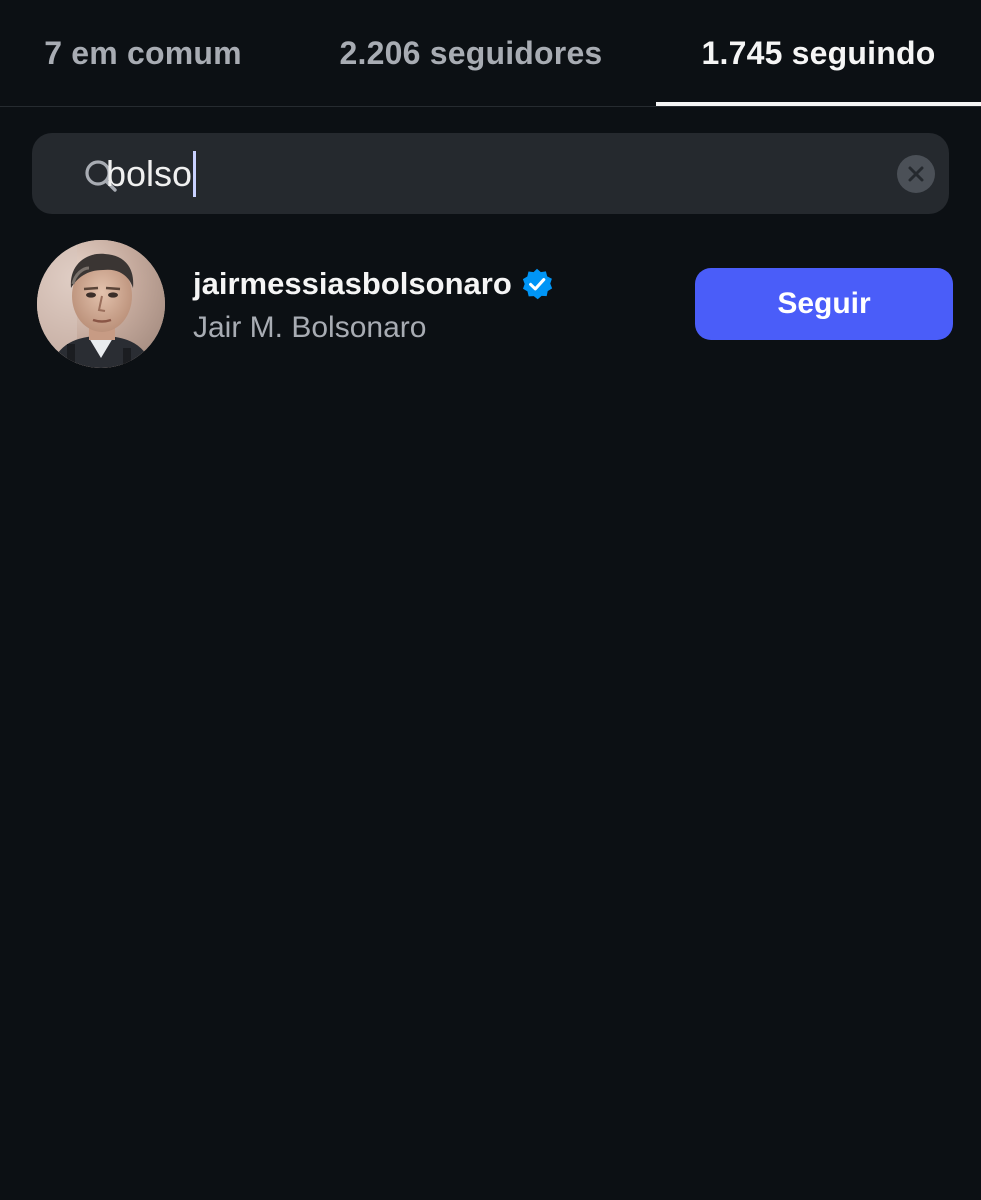 The width and height of the screenshot is (981, 1200). I want to click on search-input: bolso, so click(490, 173).